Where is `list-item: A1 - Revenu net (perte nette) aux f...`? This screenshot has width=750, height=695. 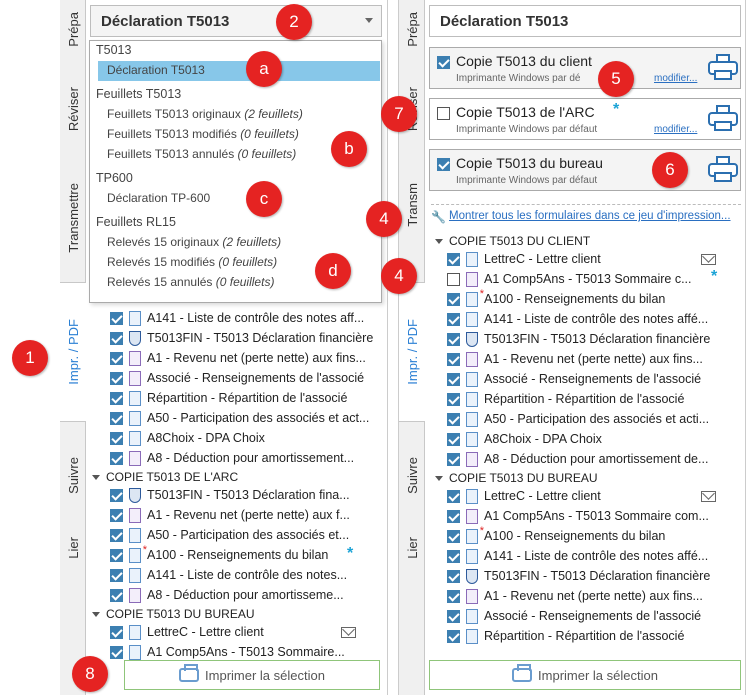 list-item: A1 - Revenu net (perte nette) aux f... is located at coordinates (246, 515).